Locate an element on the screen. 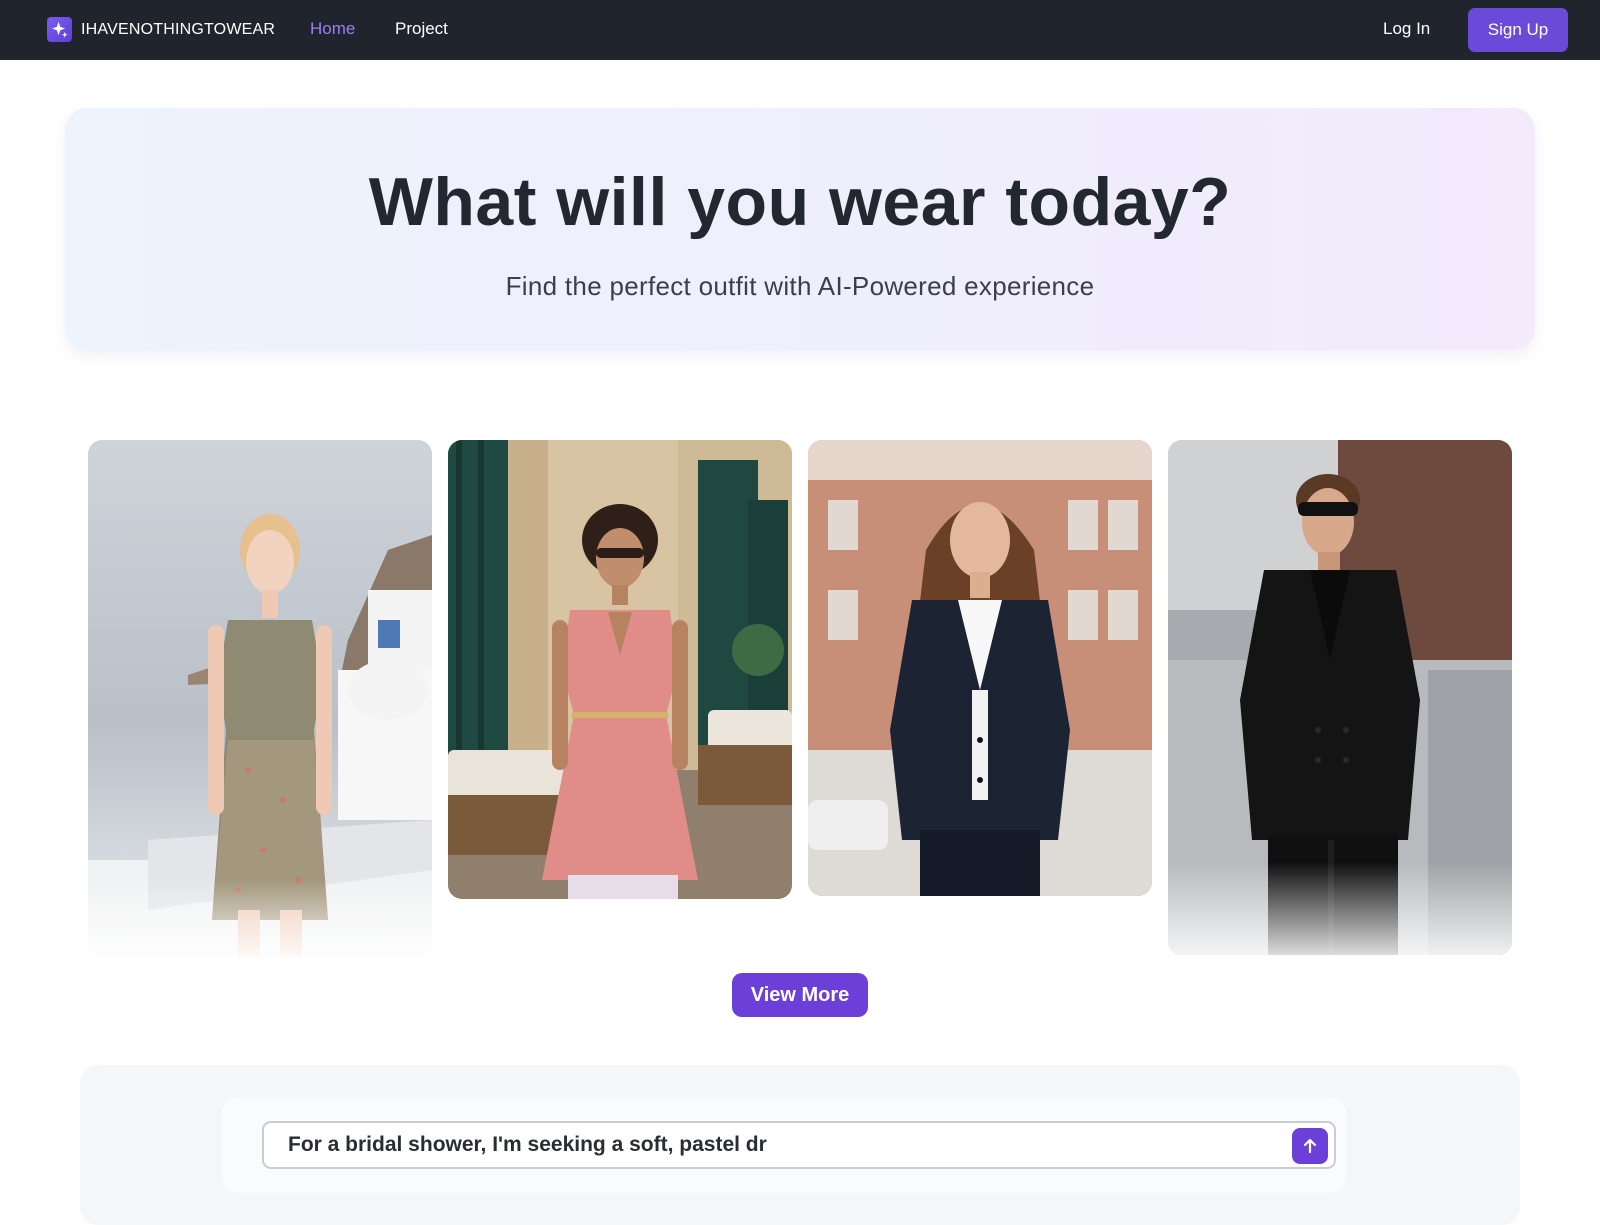 The image size is (1600, 1225). send-button is located at coordinates (1310, 1146).